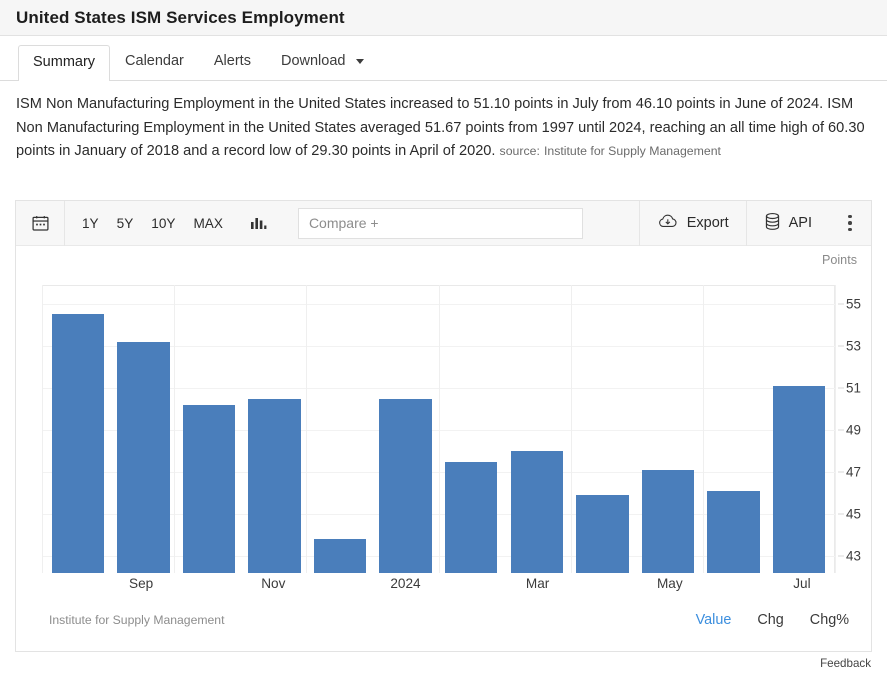 Image resolution: width=887 pixels, height=674 pixels. I want to click on more-vertical-icon, so click(850, 223).